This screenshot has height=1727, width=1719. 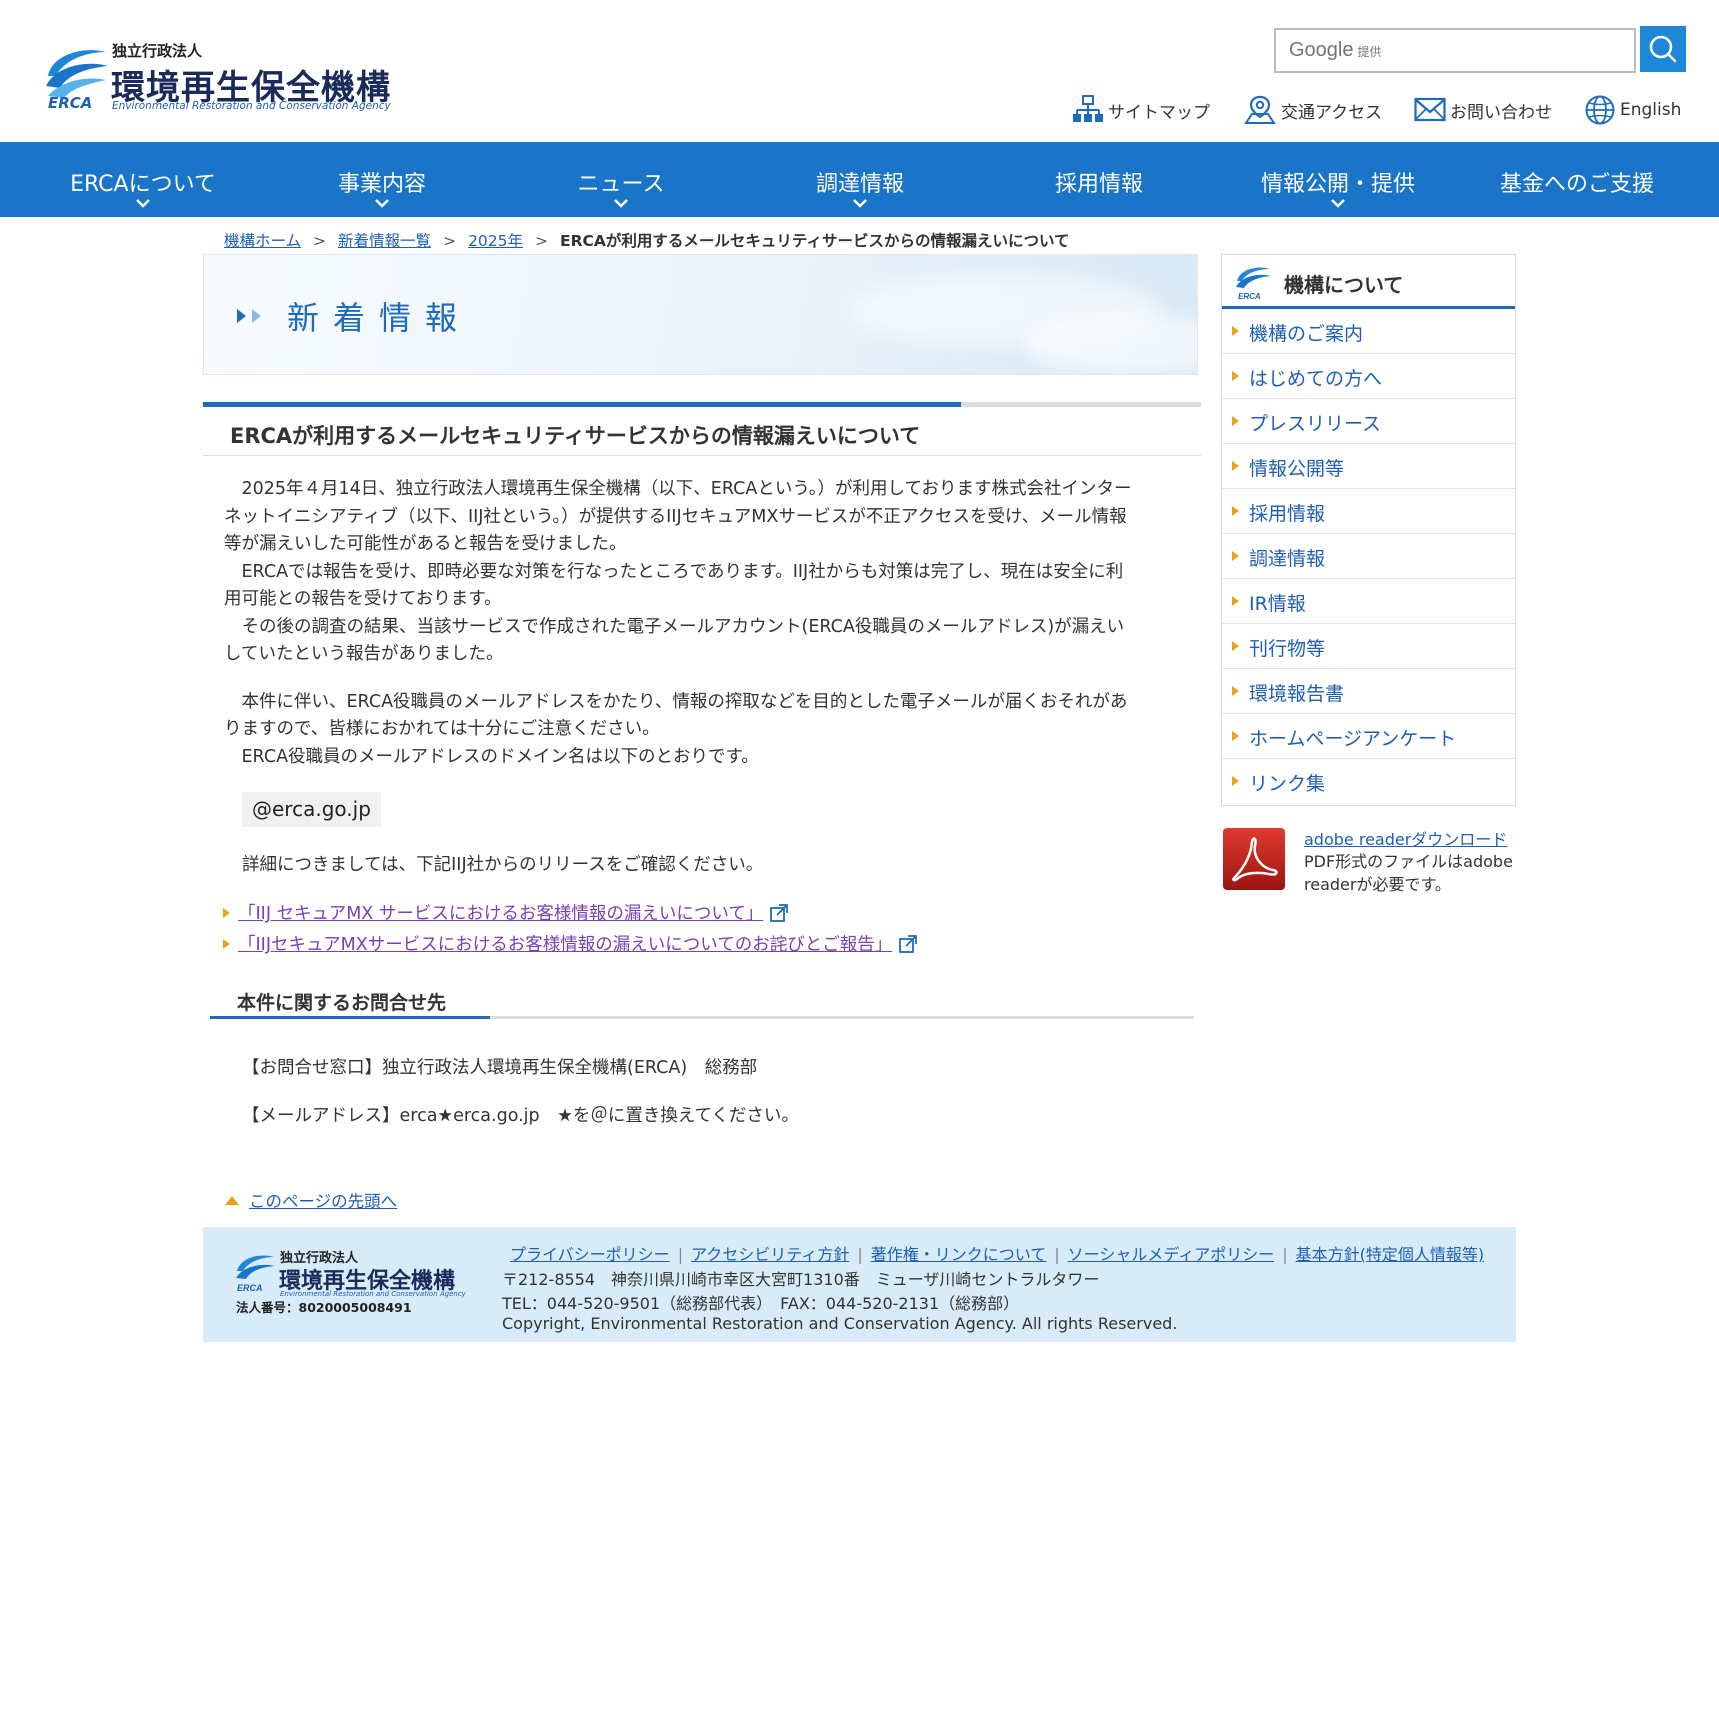 What do you see at coordinates (1408, 873) in the screenshot?
I see `adobe-reader-note: PDF形式のファイルはadobe readerが必要です。` at bounding box center [1408, 873].